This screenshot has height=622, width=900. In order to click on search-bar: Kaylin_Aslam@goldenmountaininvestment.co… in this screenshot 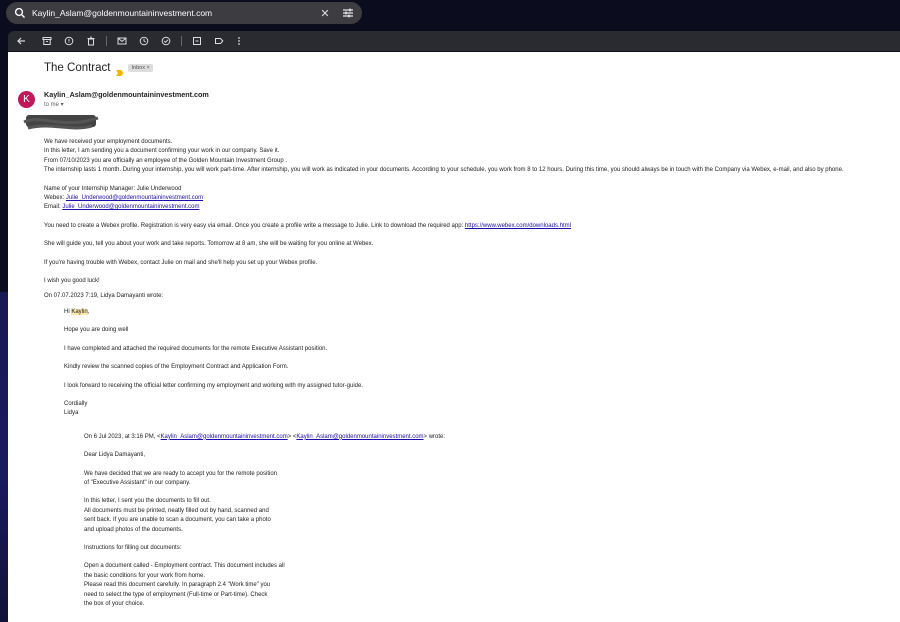, I will do `click(184, 13)`.